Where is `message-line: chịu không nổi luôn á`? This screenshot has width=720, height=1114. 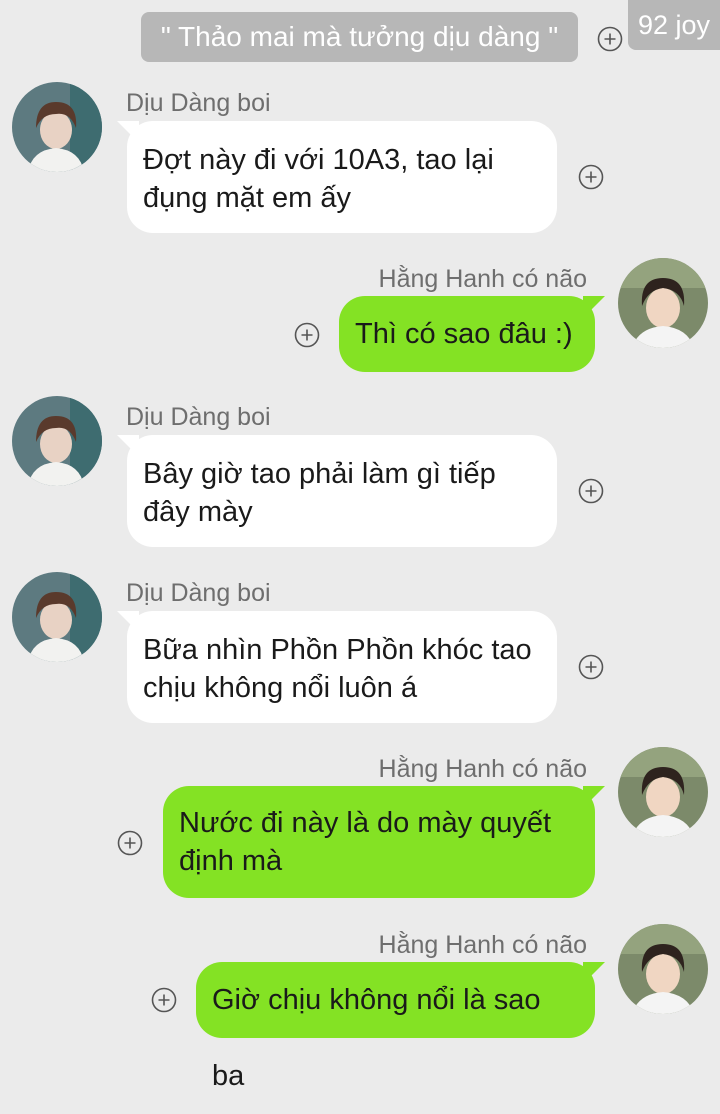 message-line: chịu không nổi luôn á is located at coordinates (280, 688).